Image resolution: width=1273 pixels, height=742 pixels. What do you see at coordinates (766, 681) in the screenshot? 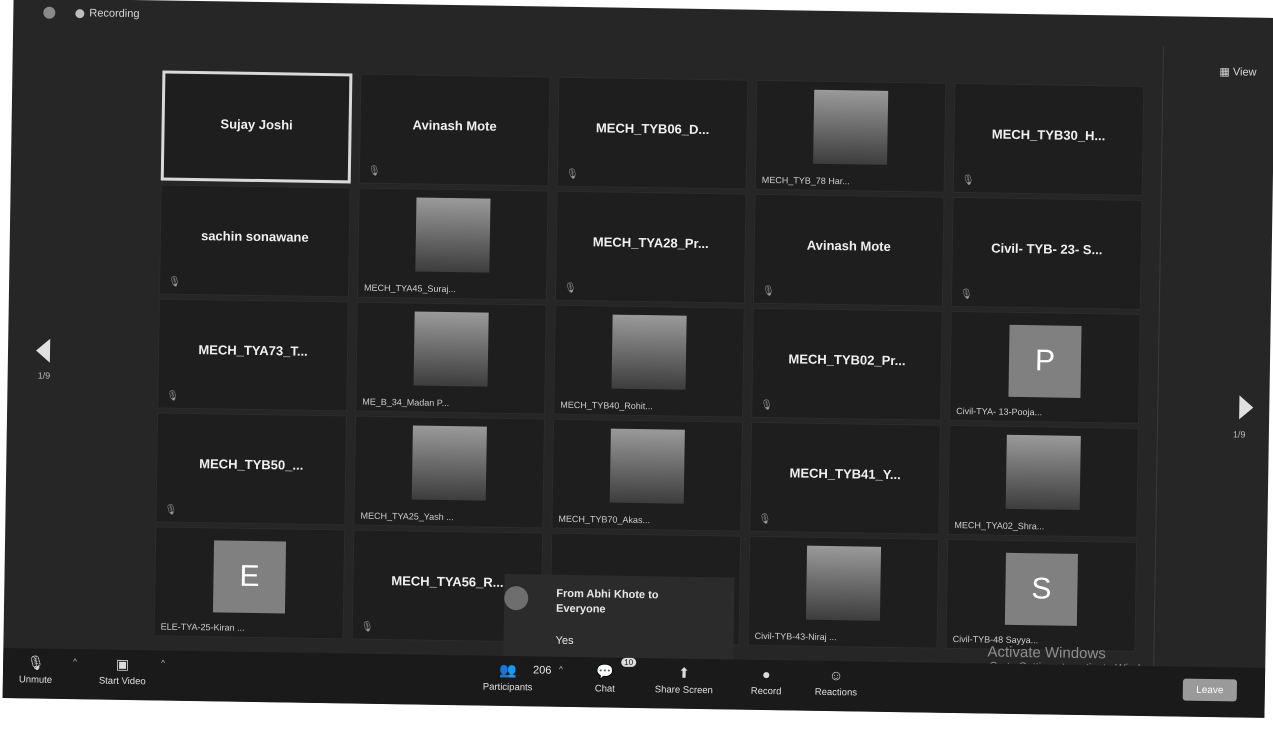
I see `record-button: ● Record` at bounding box center [766, 681].